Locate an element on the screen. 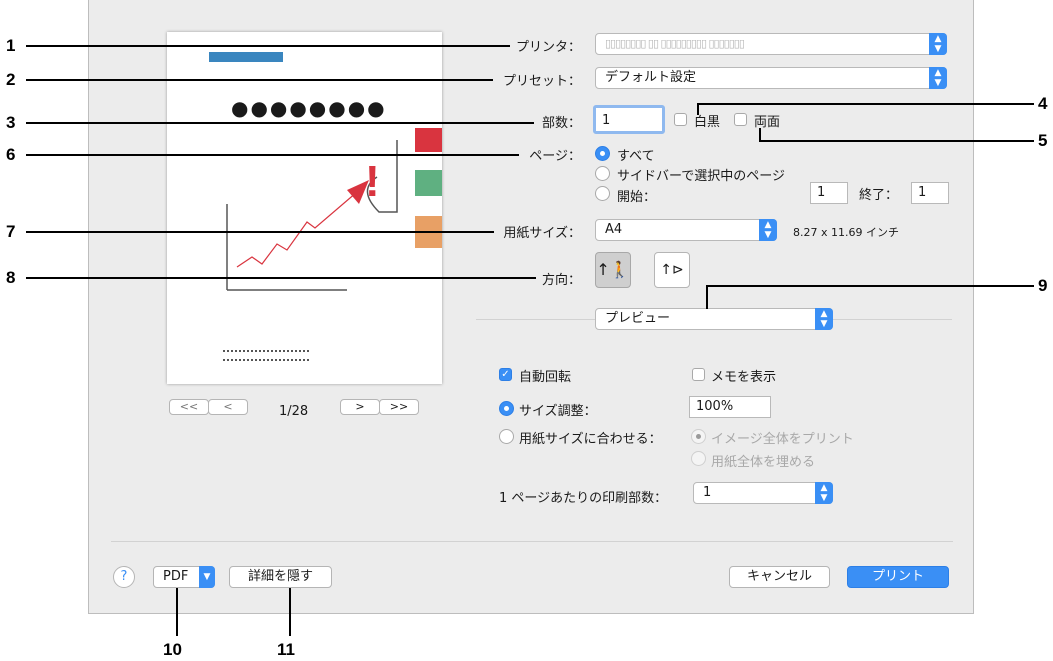 Image resolution: width=1053 pixels, height=661 pixels. paper-size-value: A4 is located at coordinates (614, 229).